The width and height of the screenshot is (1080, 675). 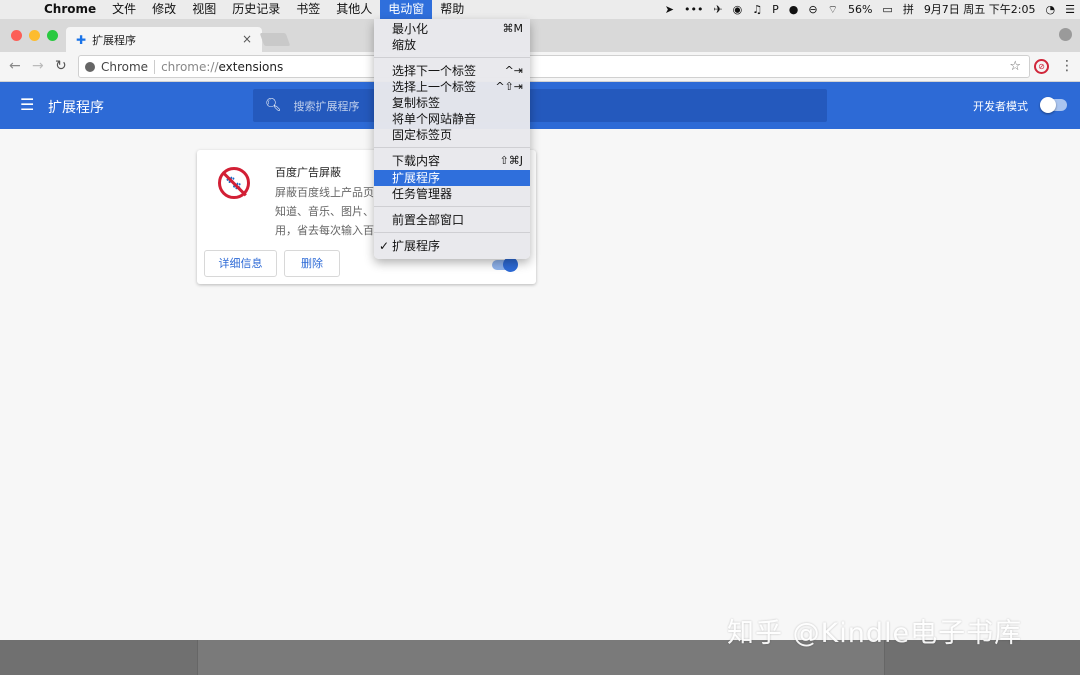 What do you see at coordinates (422, 135) in the screenshot?
I see `menu-item-label: 固定标签页` at bounding box center [422, 135].